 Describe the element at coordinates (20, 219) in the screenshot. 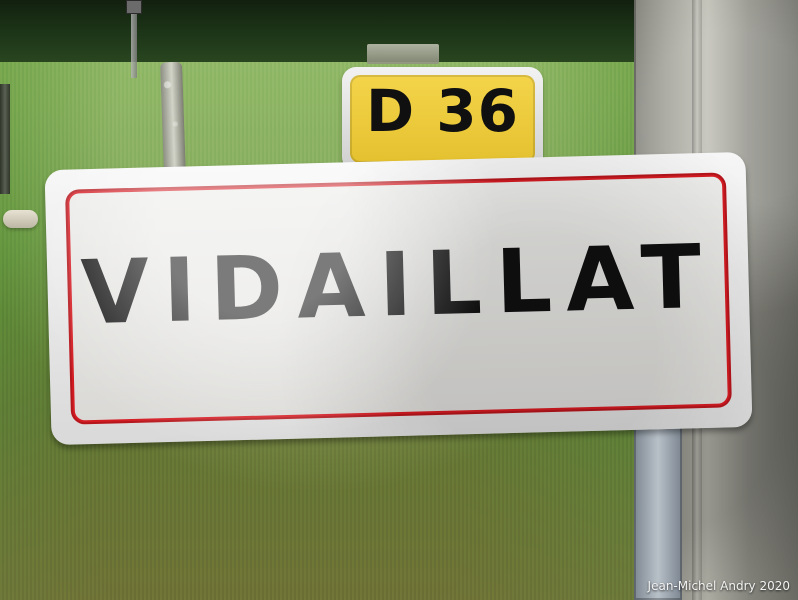

I see `white-rock` at that location.